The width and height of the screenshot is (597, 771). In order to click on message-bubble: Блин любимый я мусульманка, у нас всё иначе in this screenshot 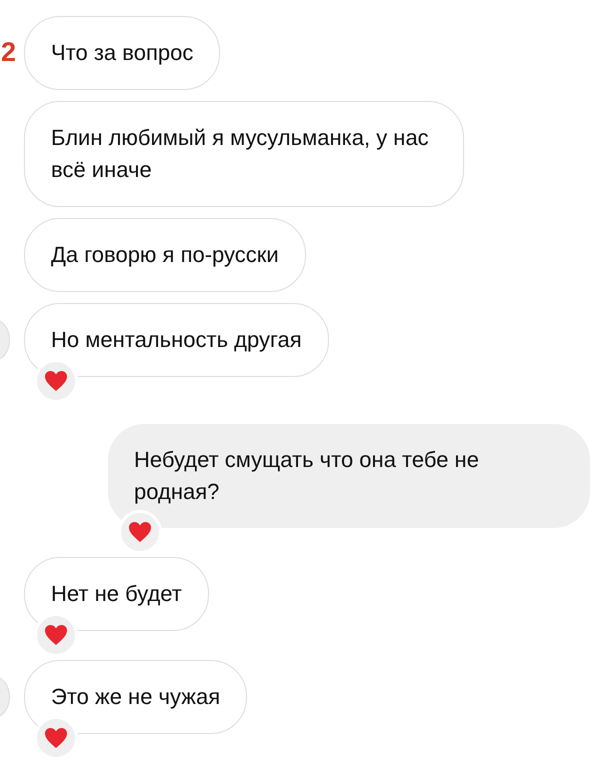, I will do `click(244, 154)`.